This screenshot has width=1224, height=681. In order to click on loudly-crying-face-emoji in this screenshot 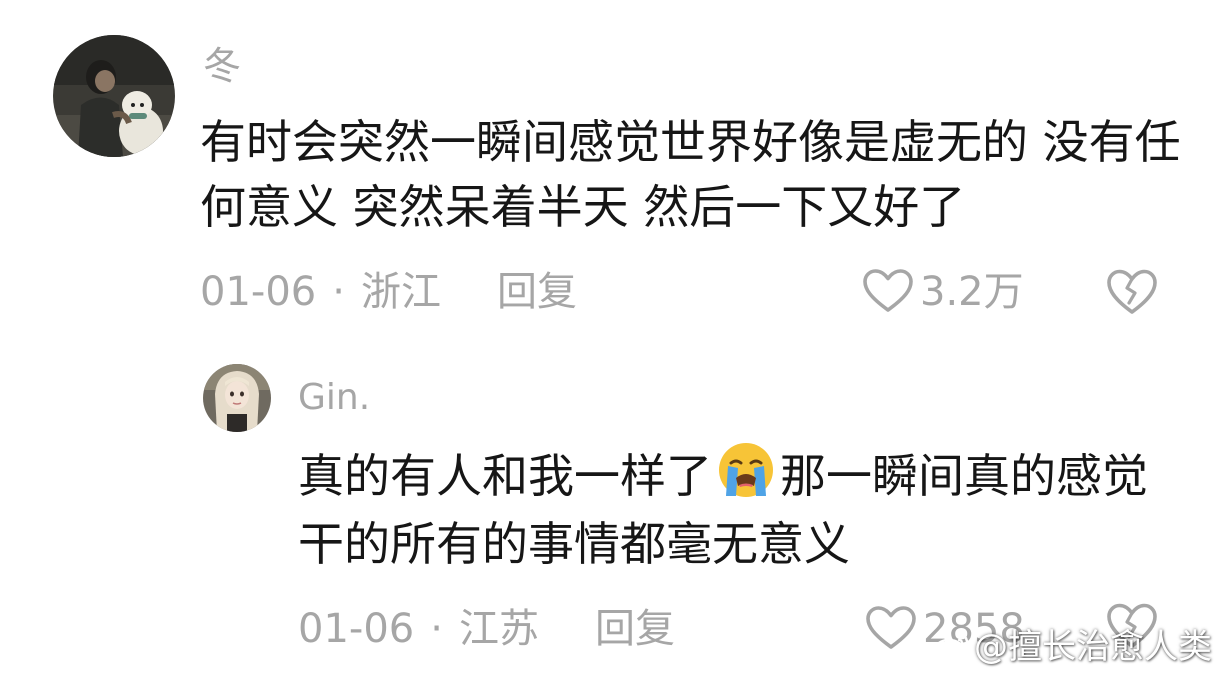, I will do `click(746, 470)`.